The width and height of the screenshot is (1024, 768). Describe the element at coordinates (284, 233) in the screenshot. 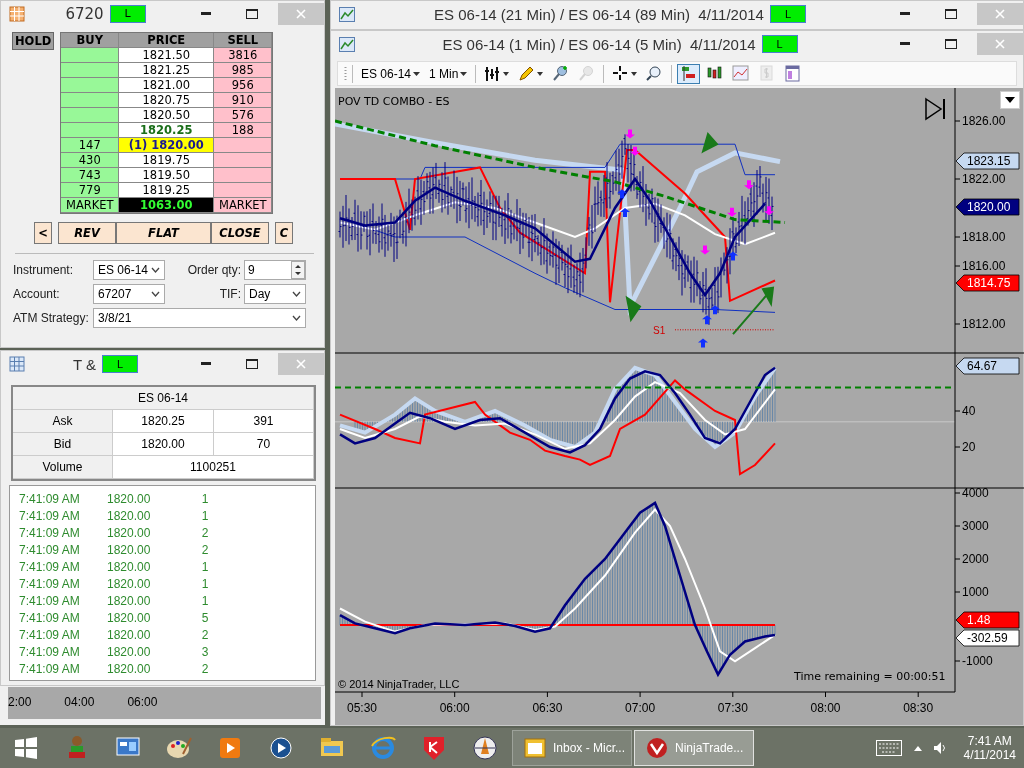

I see `cancel-button: C` at that location.